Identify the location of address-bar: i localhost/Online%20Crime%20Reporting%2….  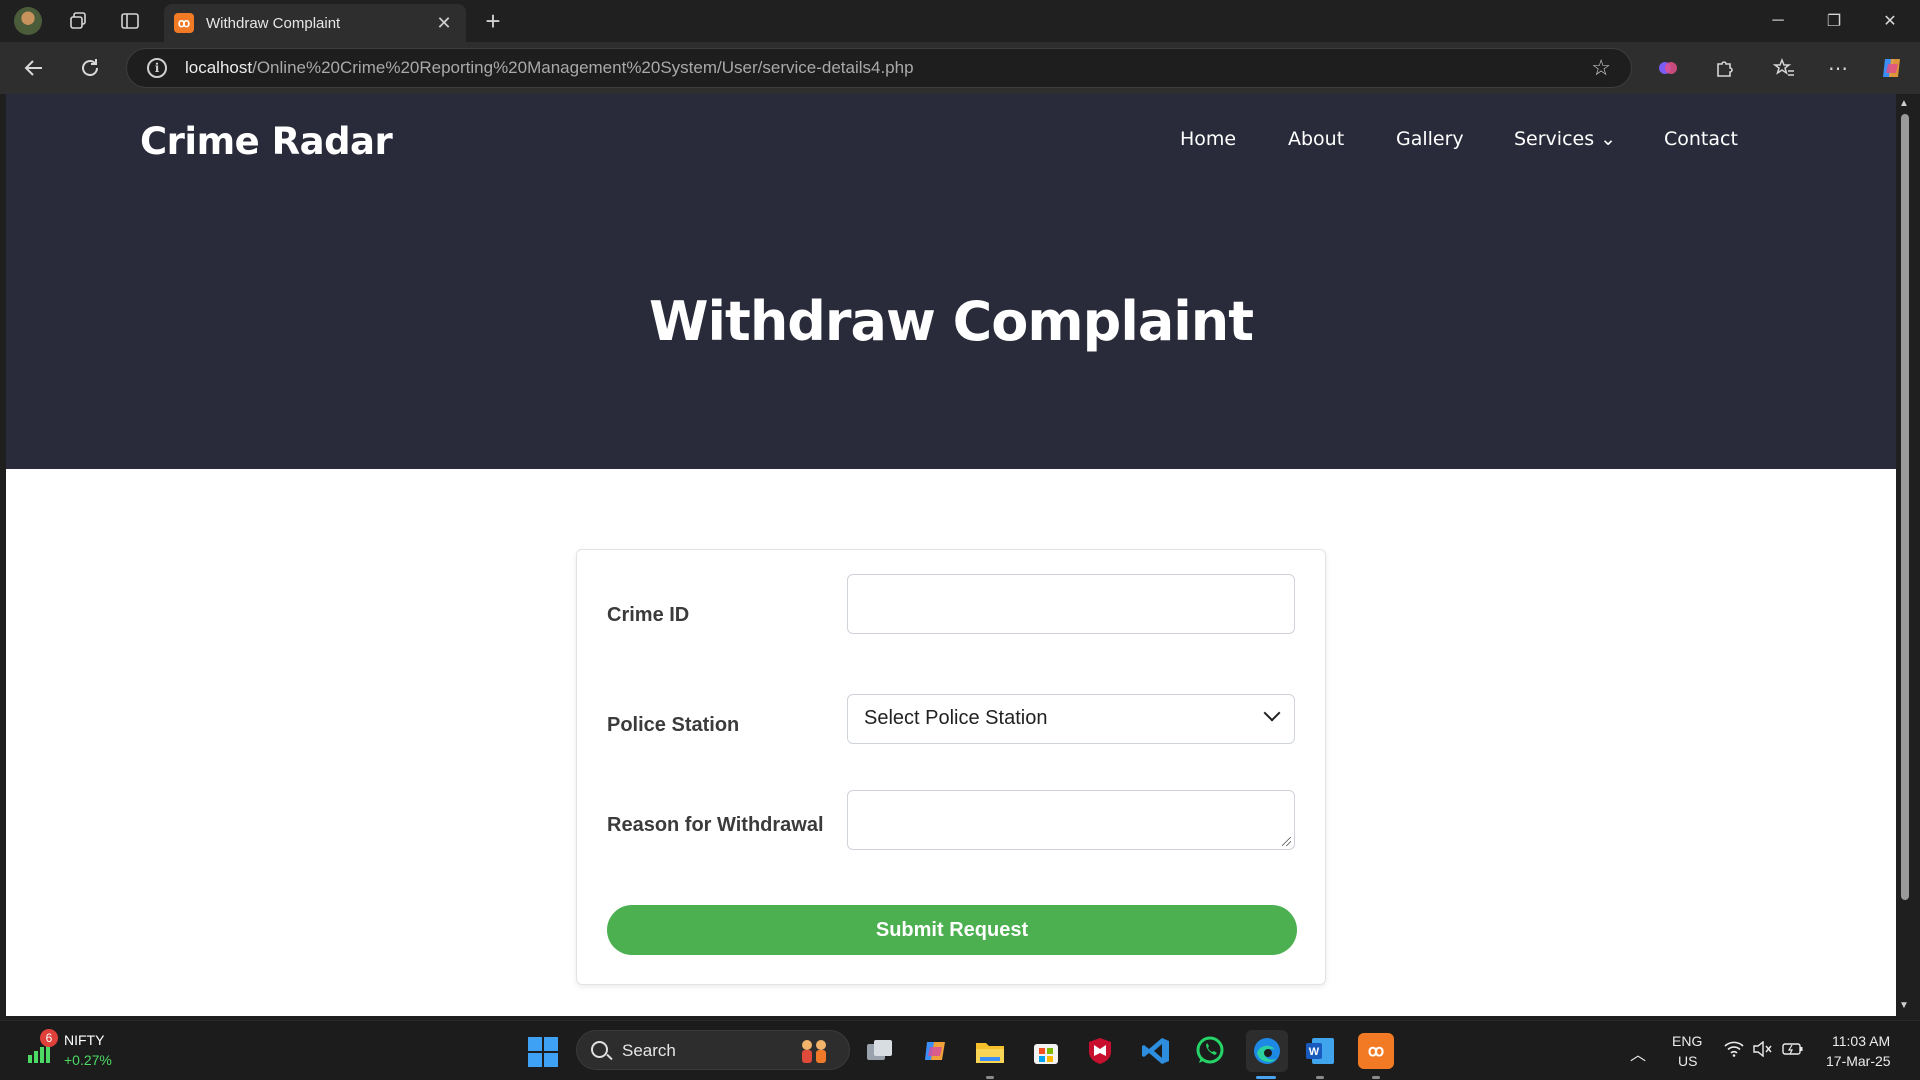
(879, 68).